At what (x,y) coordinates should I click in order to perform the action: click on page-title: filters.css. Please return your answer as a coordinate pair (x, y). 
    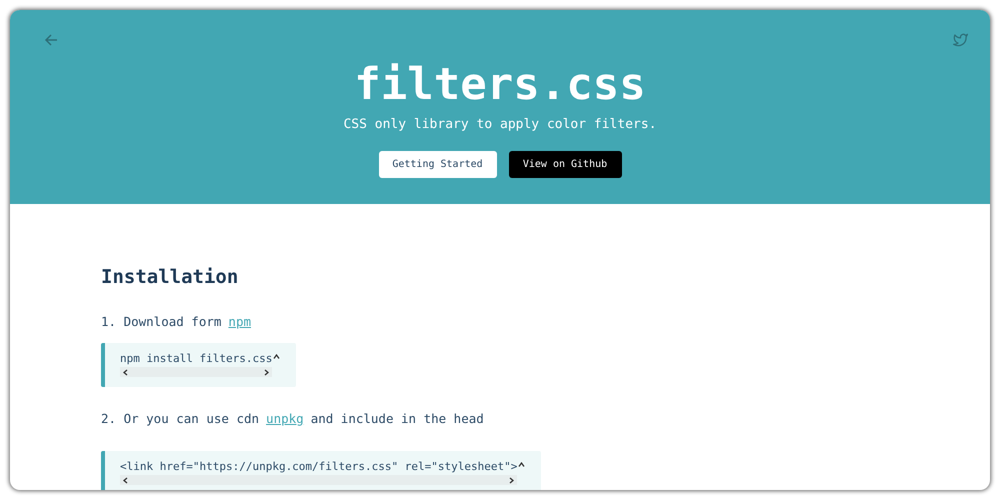
    Looking at the image, I should click on (500, 85).